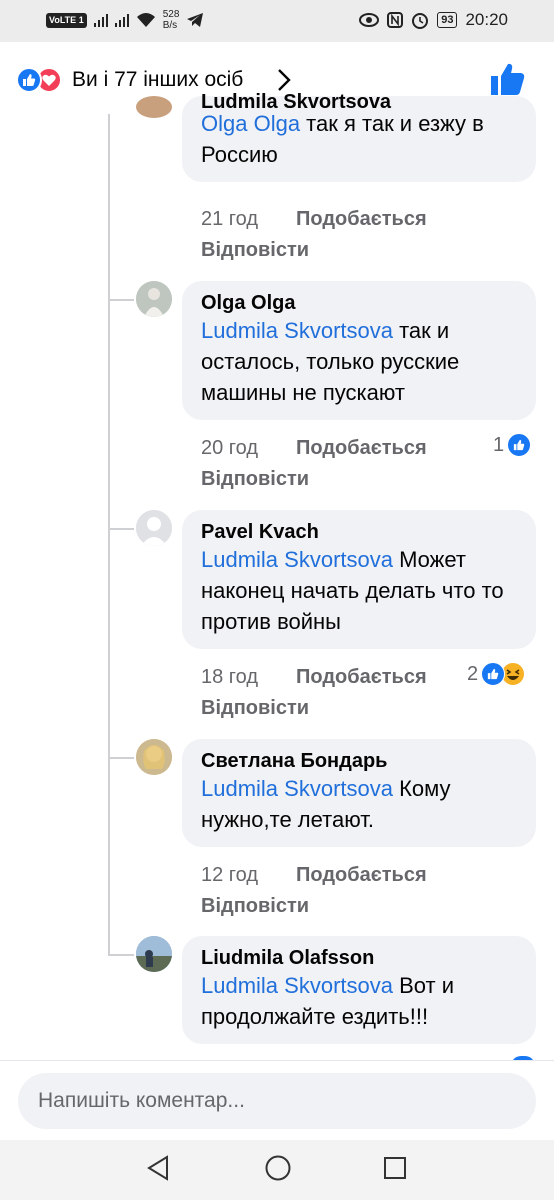  Describe the element at coordinates (433, 20) in the screenshot. I see `status-right: 93 20:20` at that location.